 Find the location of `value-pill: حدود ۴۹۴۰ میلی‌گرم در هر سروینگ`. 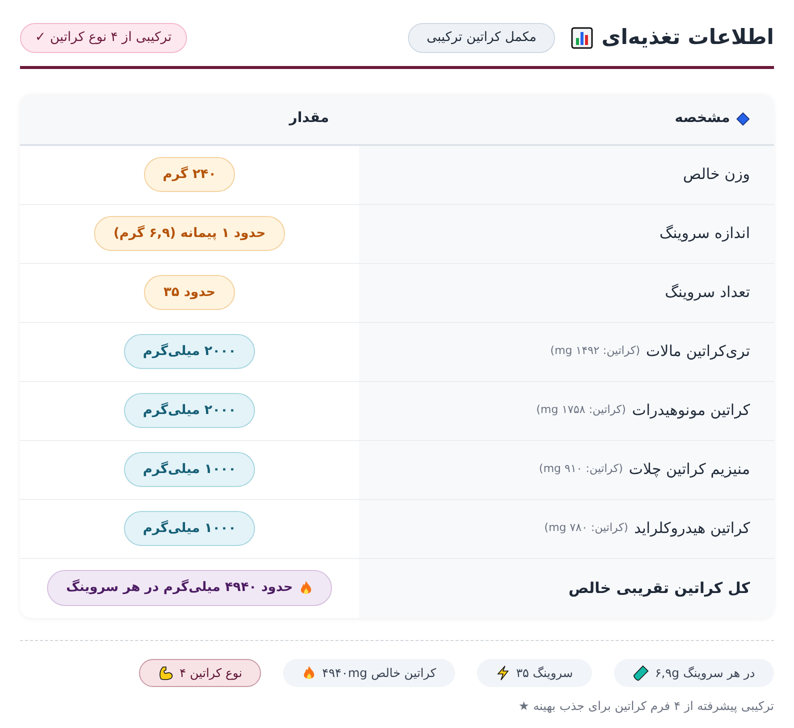

value-pill: حدود ۴۹۴۰ میلی‌گرم در هر سروینگ is located at coordinates (189, 588).